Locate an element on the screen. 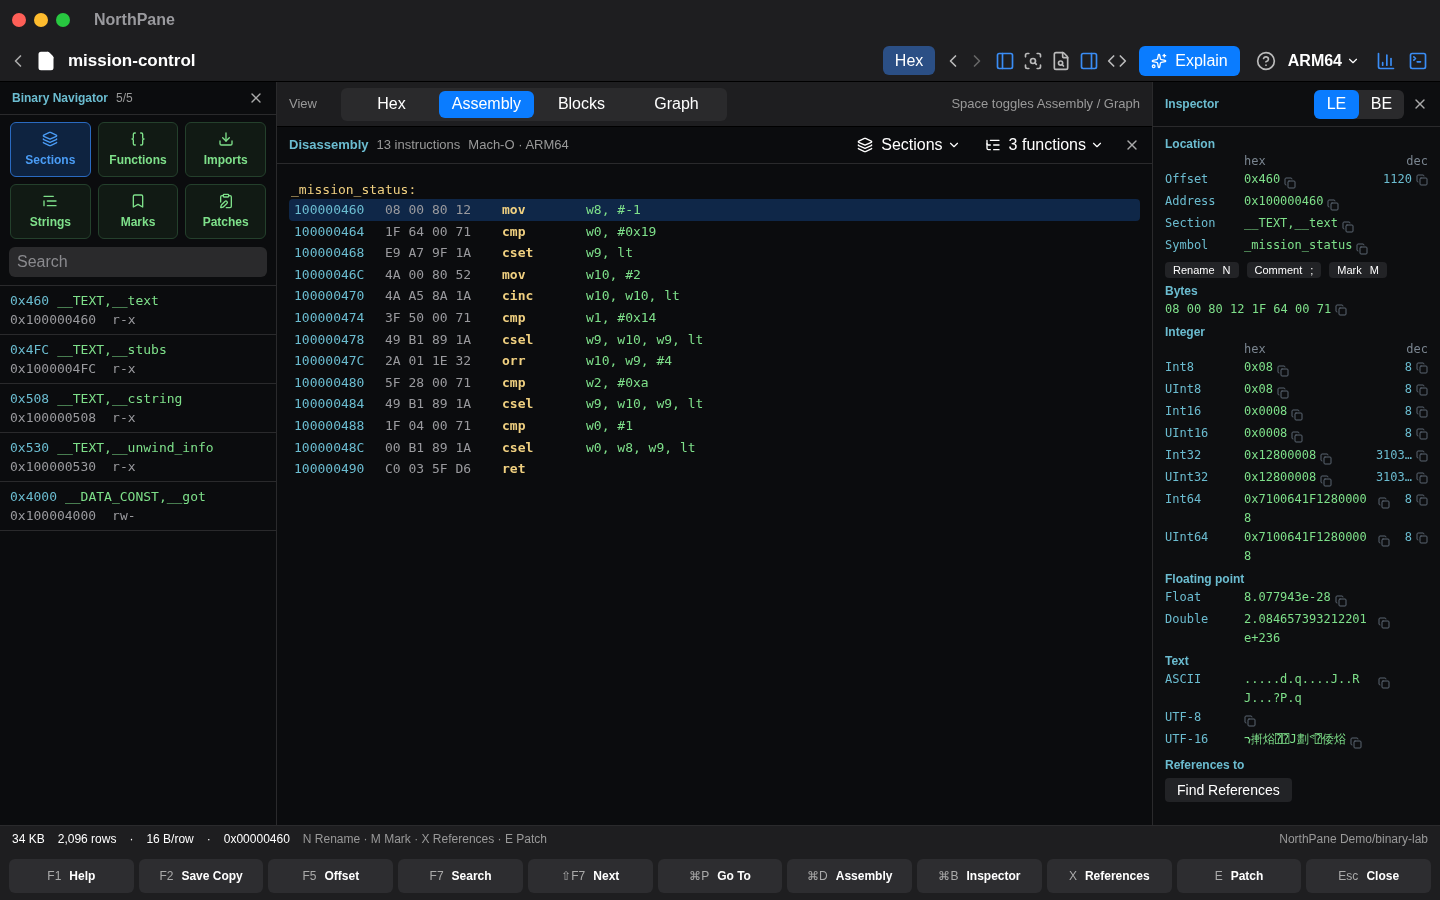 The image size is (1440, 900). function-key-button: X References is located at coordinates (1109, 876).